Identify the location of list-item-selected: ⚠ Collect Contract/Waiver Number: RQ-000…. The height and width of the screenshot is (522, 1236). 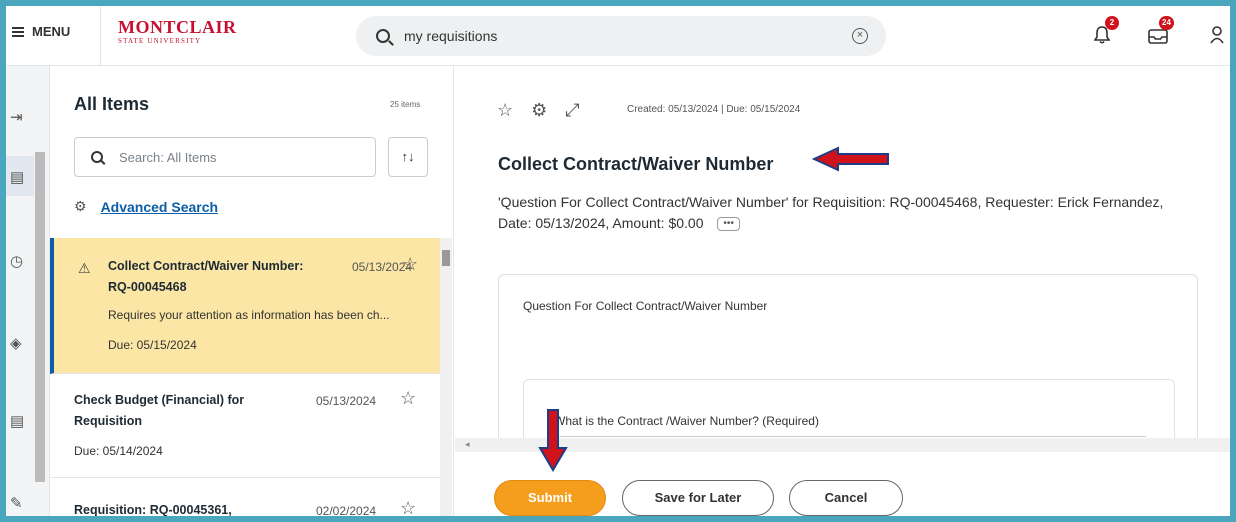
(245, 306).